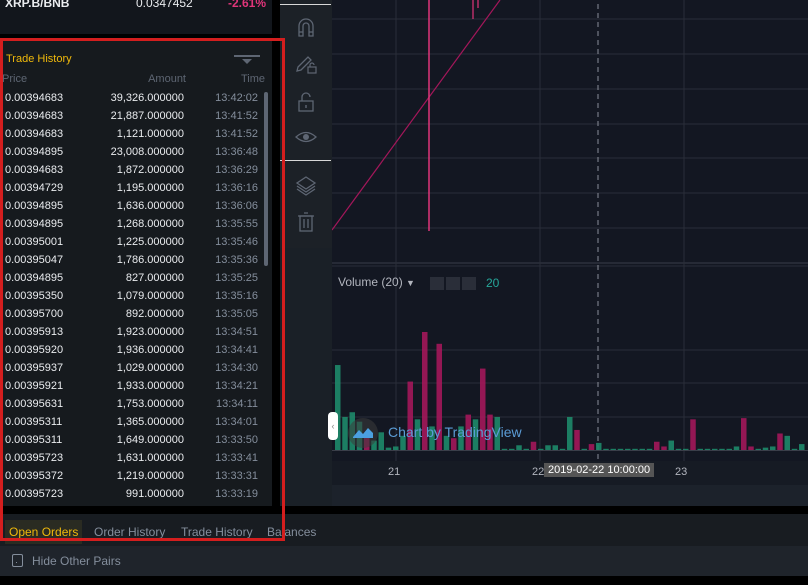  What do you see at coordinates (306, 28) in the screenshot?
I see `magnet-icon` at bounding box center [306, 28].